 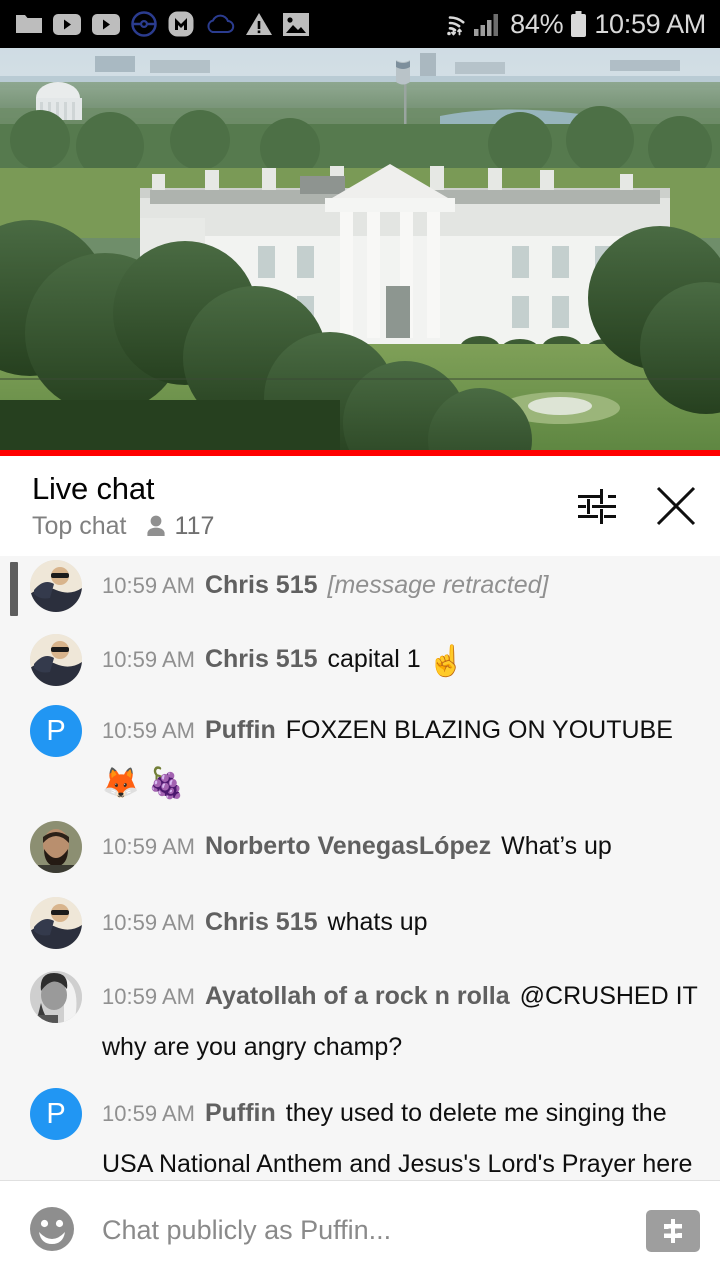 What do you see at coordinates (348, 846) in the screenshot?
I see `message-author: Norberto VenegasLópez` at bounding box center [348, 846].